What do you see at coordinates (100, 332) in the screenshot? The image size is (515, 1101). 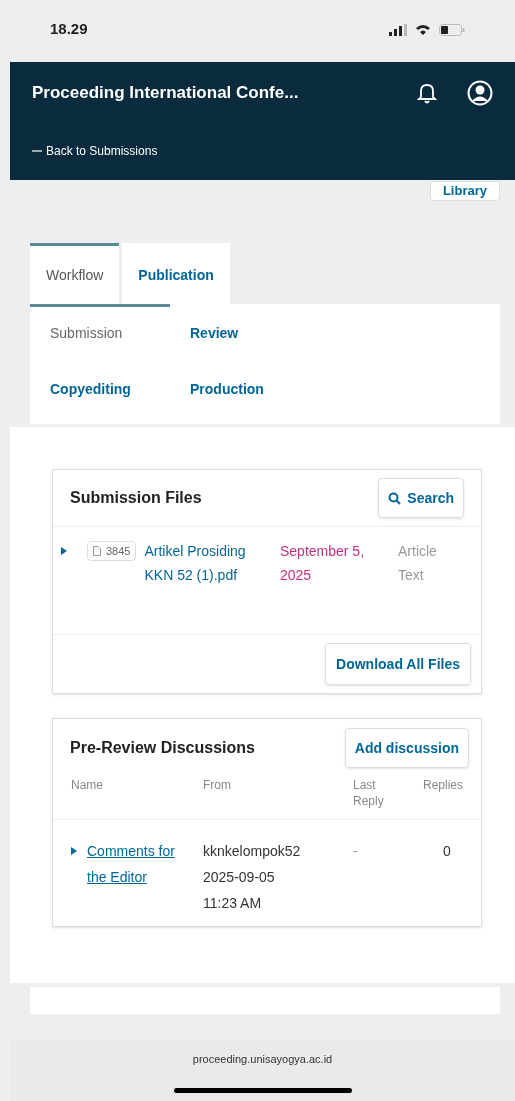 I see `stage-tab: Submission` at bounding box center [100, 332].